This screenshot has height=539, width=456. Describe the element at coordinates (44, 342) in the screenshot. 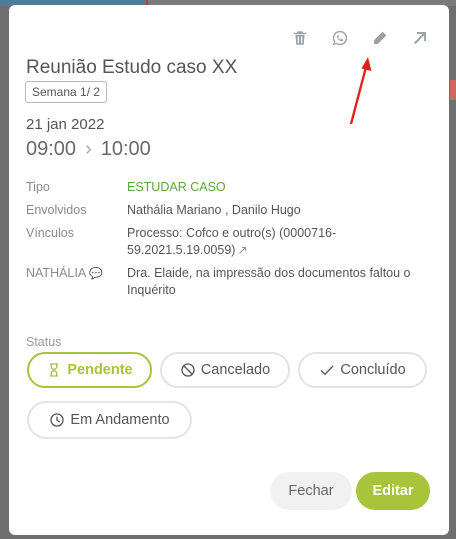

I see `status-label: Status` at that location.